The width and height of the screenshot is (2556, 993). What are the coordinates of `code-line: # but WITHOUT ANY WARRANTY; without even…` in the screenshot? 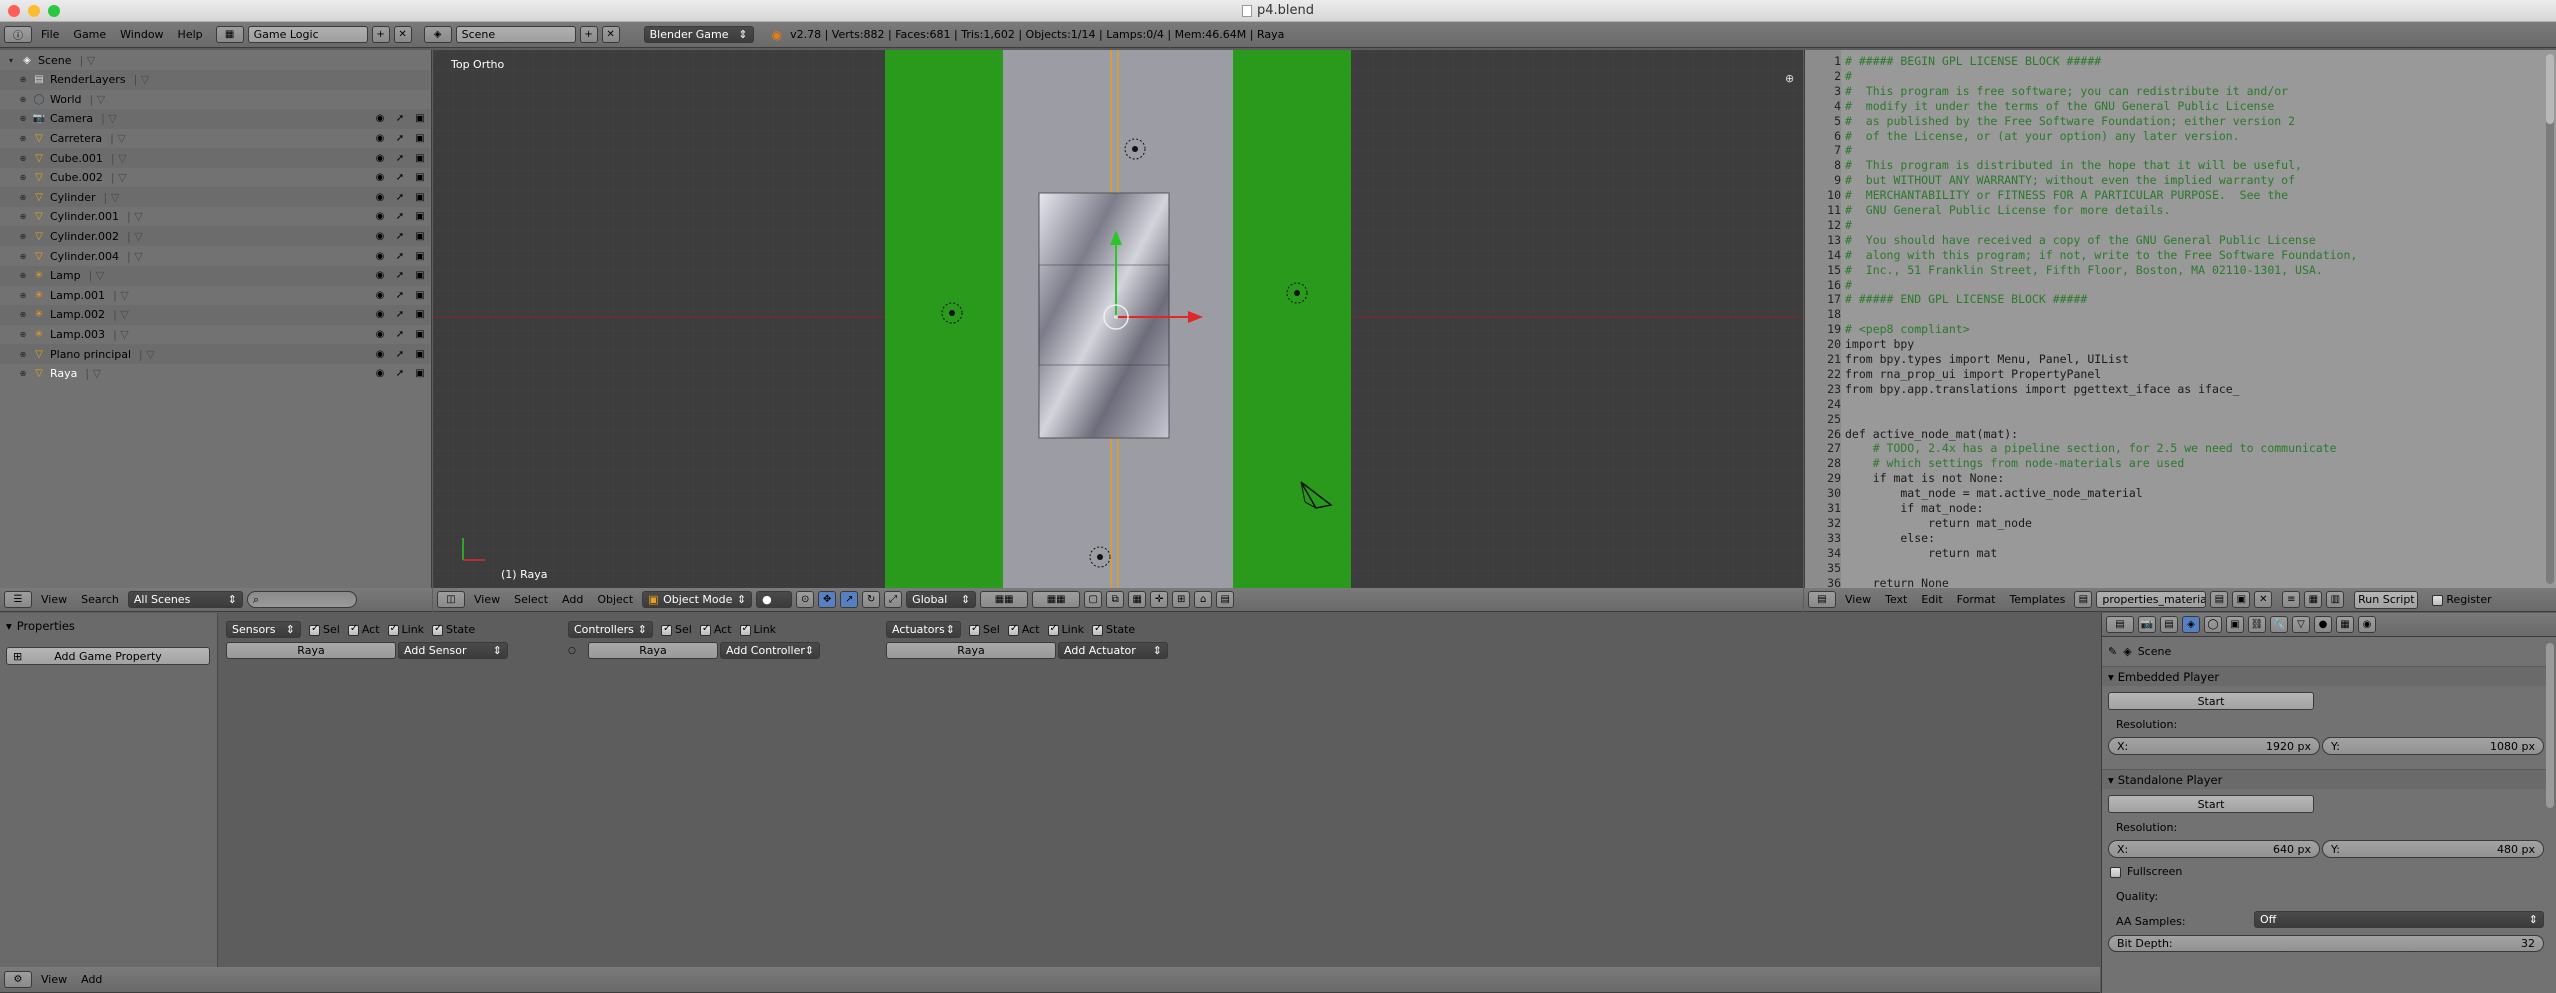 It's located at (2068, 180).